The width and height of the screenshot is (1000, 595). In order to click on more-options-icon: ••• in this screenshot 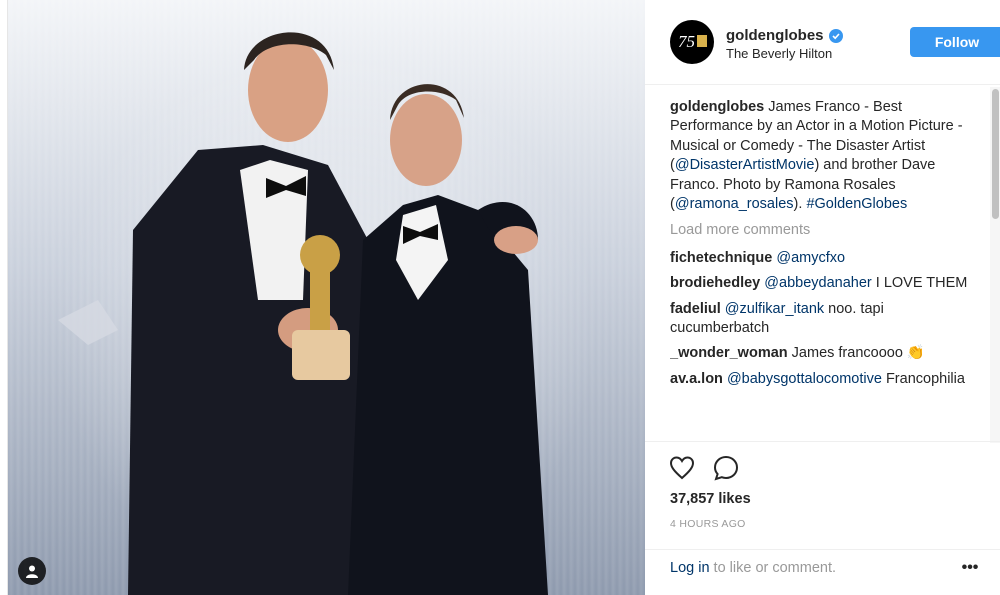, I will do `click(970, 569)`.